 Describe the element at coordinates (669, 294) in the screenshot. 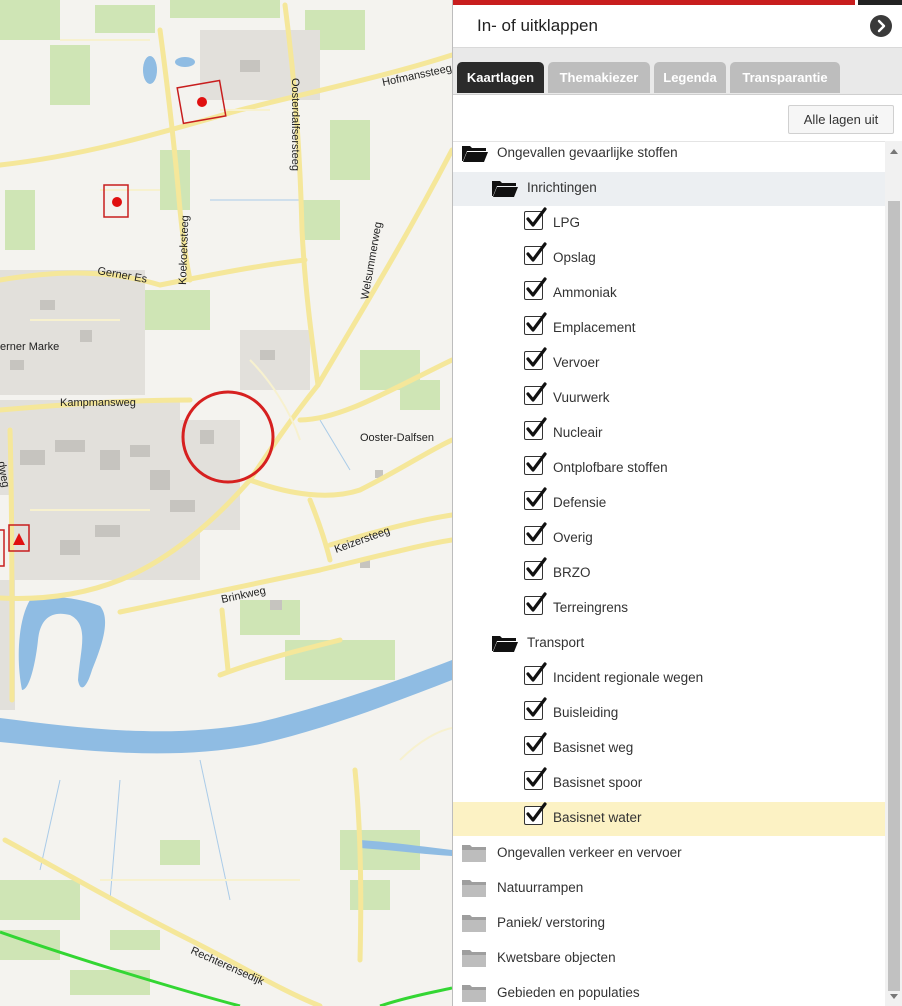

I see `layer-item: Ammoniak` at that location.